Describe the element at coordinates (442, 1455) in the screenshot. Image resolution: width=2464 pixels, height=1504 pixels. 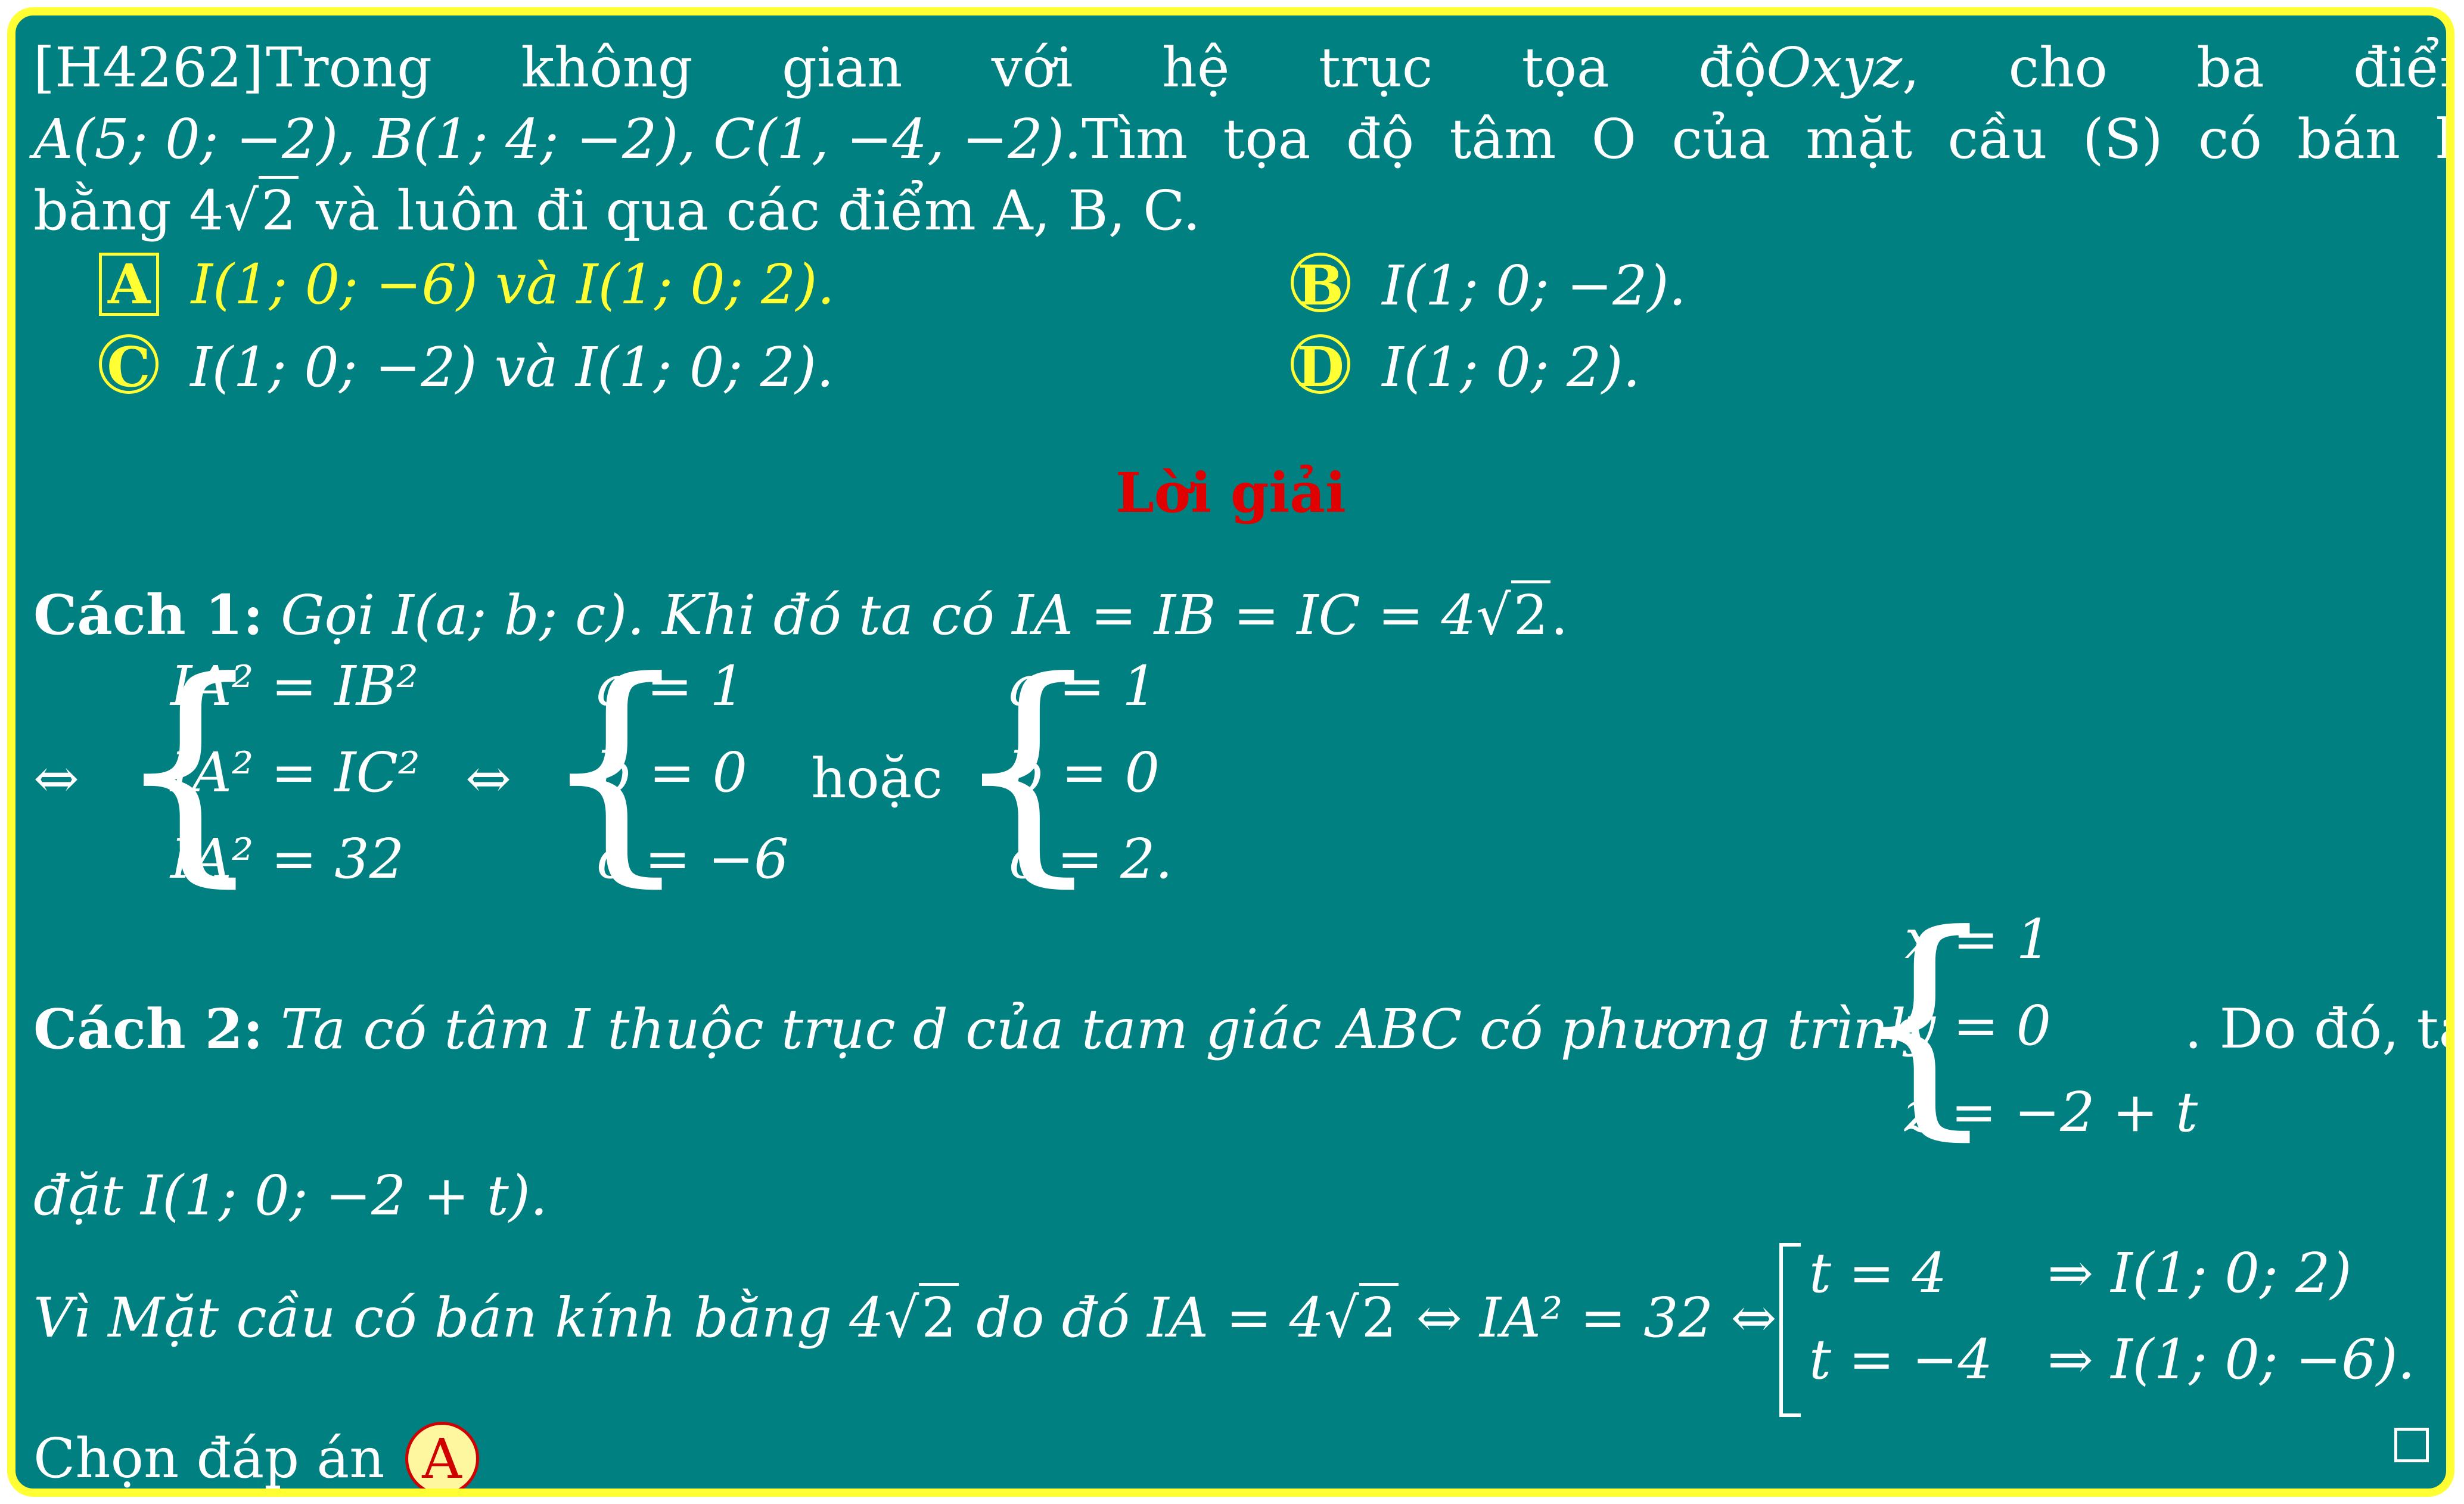
I see `answer-badge: A` at that location.